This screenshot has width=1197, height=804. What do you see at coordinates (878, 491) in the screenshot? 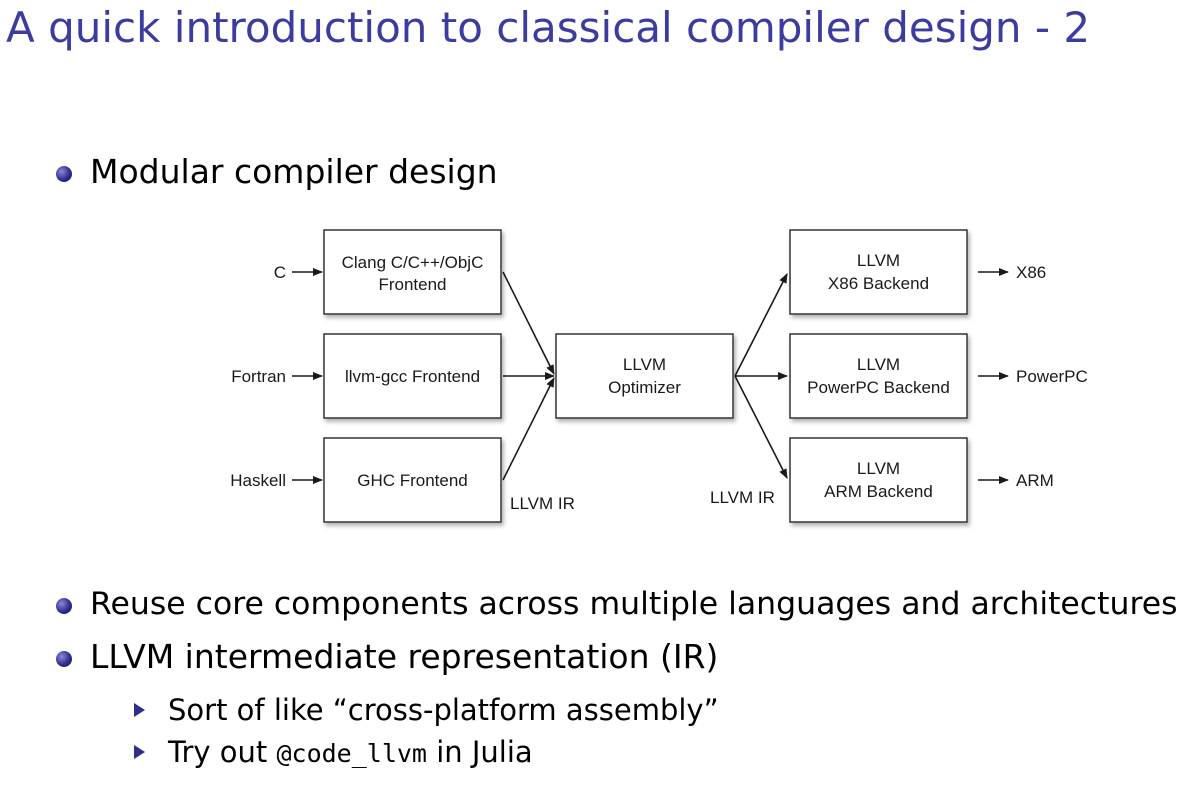
I see `backend-arm-line2: ARM Backend` at bounding box center [878, 491].